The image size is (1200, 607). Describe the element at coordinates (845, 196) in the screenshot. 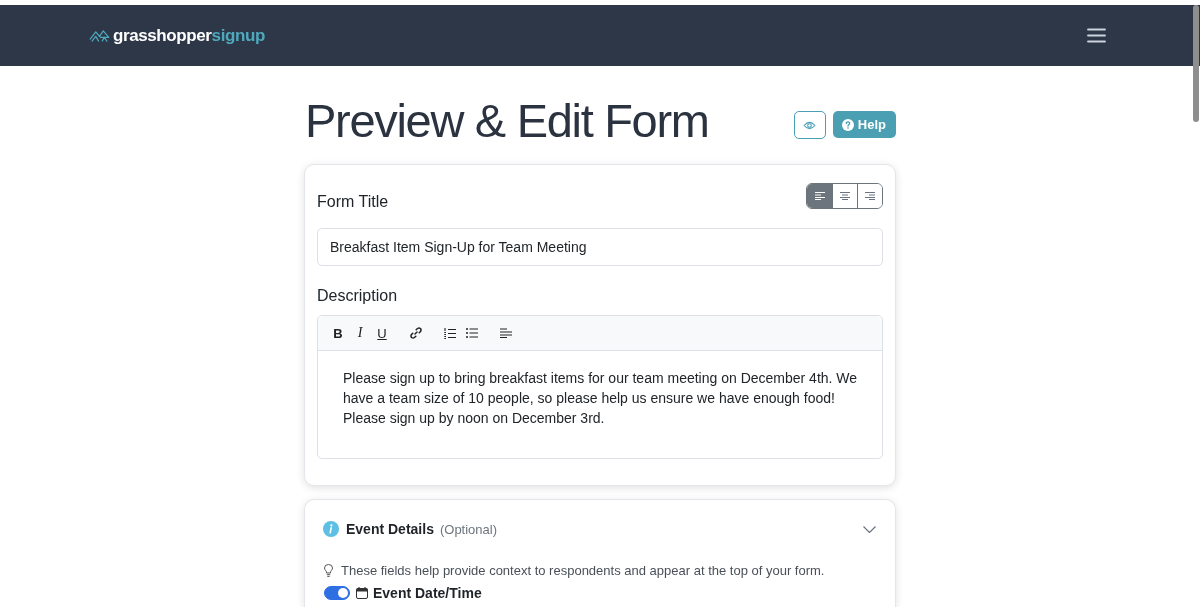

I see `align-center-icon` at that location.